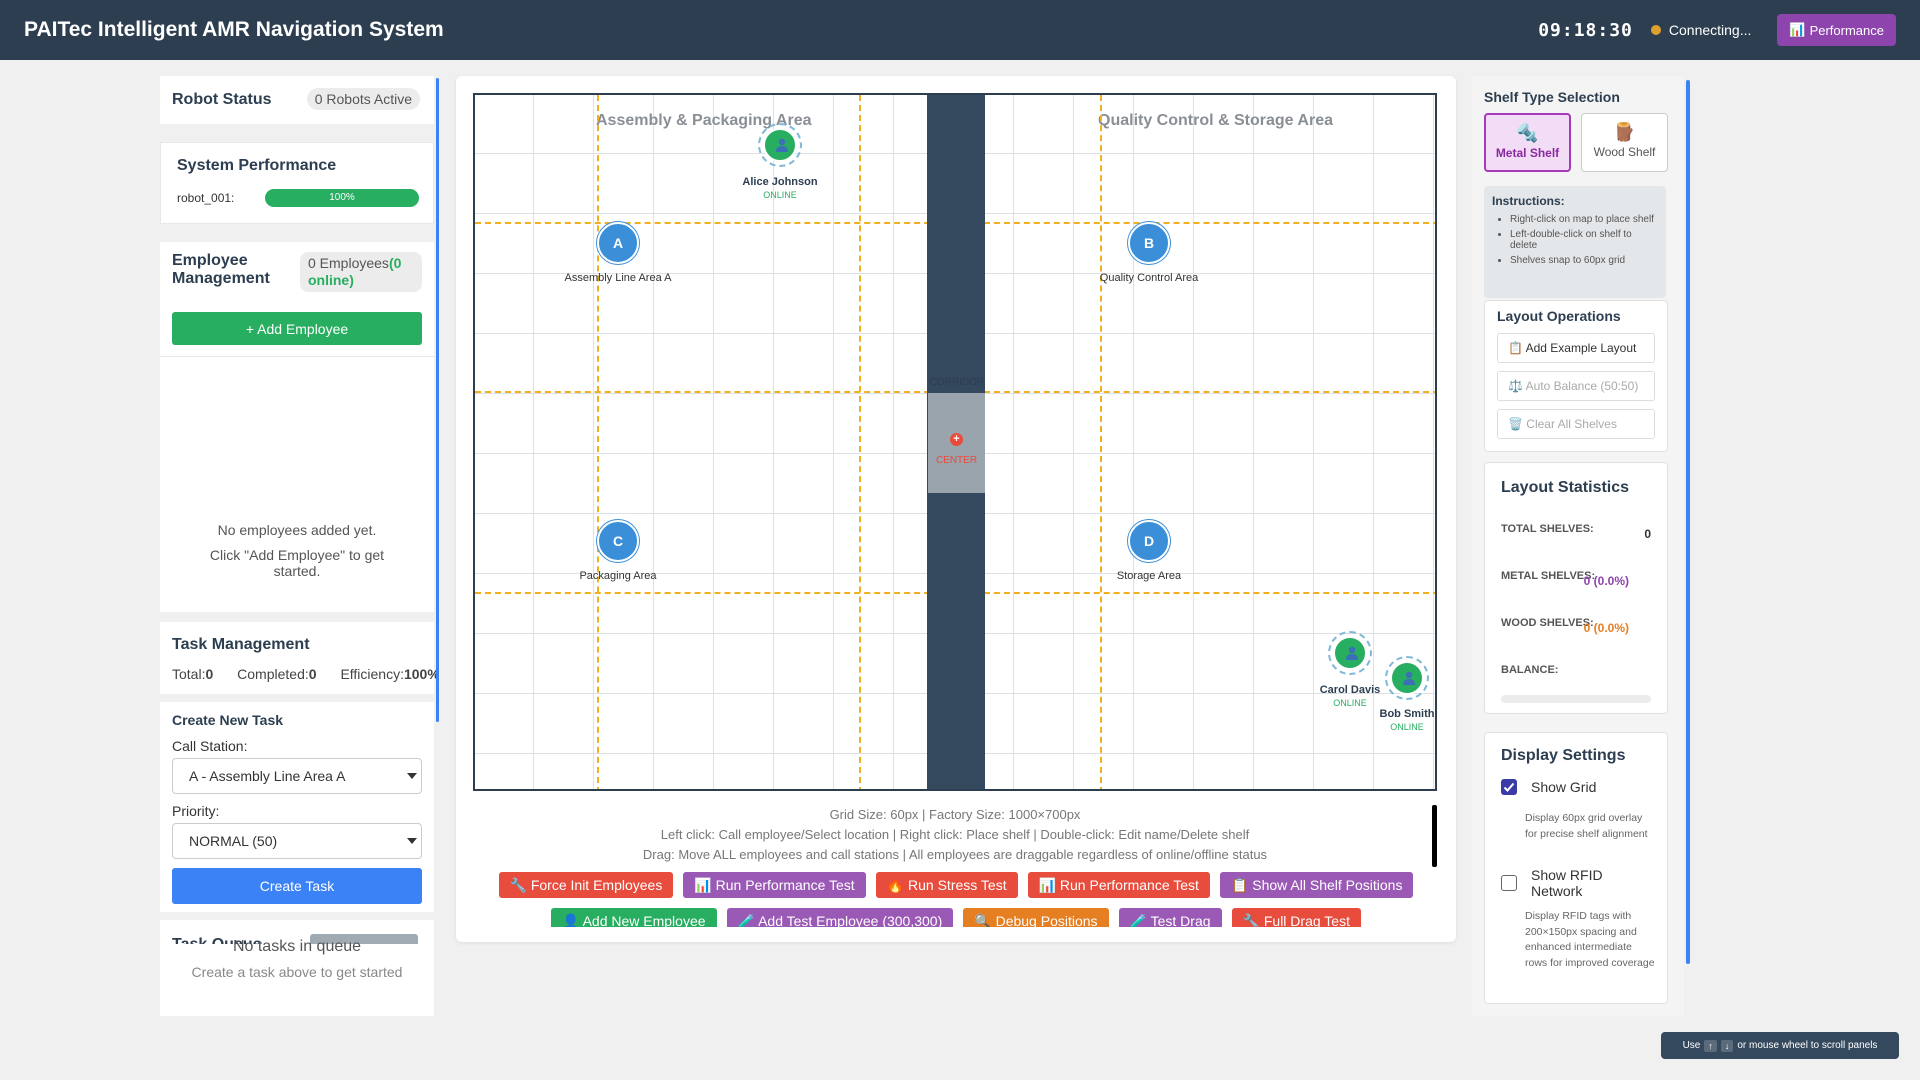 This screenshot has width=1920, height=1080. What do you see at coordinates (634, 917) in the screenshot?
I see `add-new-employee-button: 👤 Add New Employee` at bounding box center [634, 917].